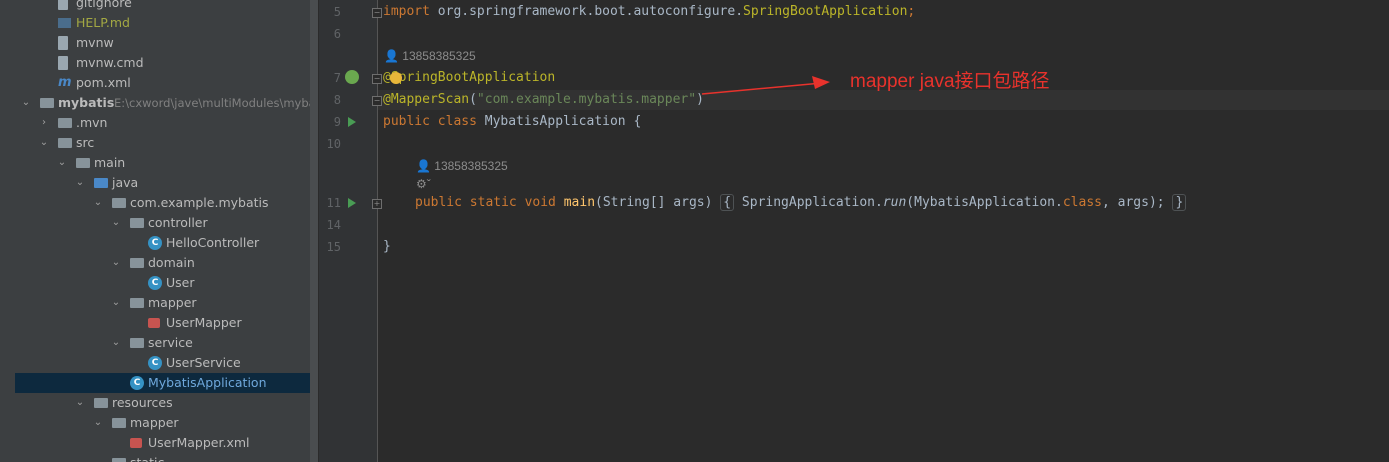  Describe the element at coordinates (159, 423) in the screenshot. I see `tree-item-resources-mapper: ⌄ mapper` at that location.